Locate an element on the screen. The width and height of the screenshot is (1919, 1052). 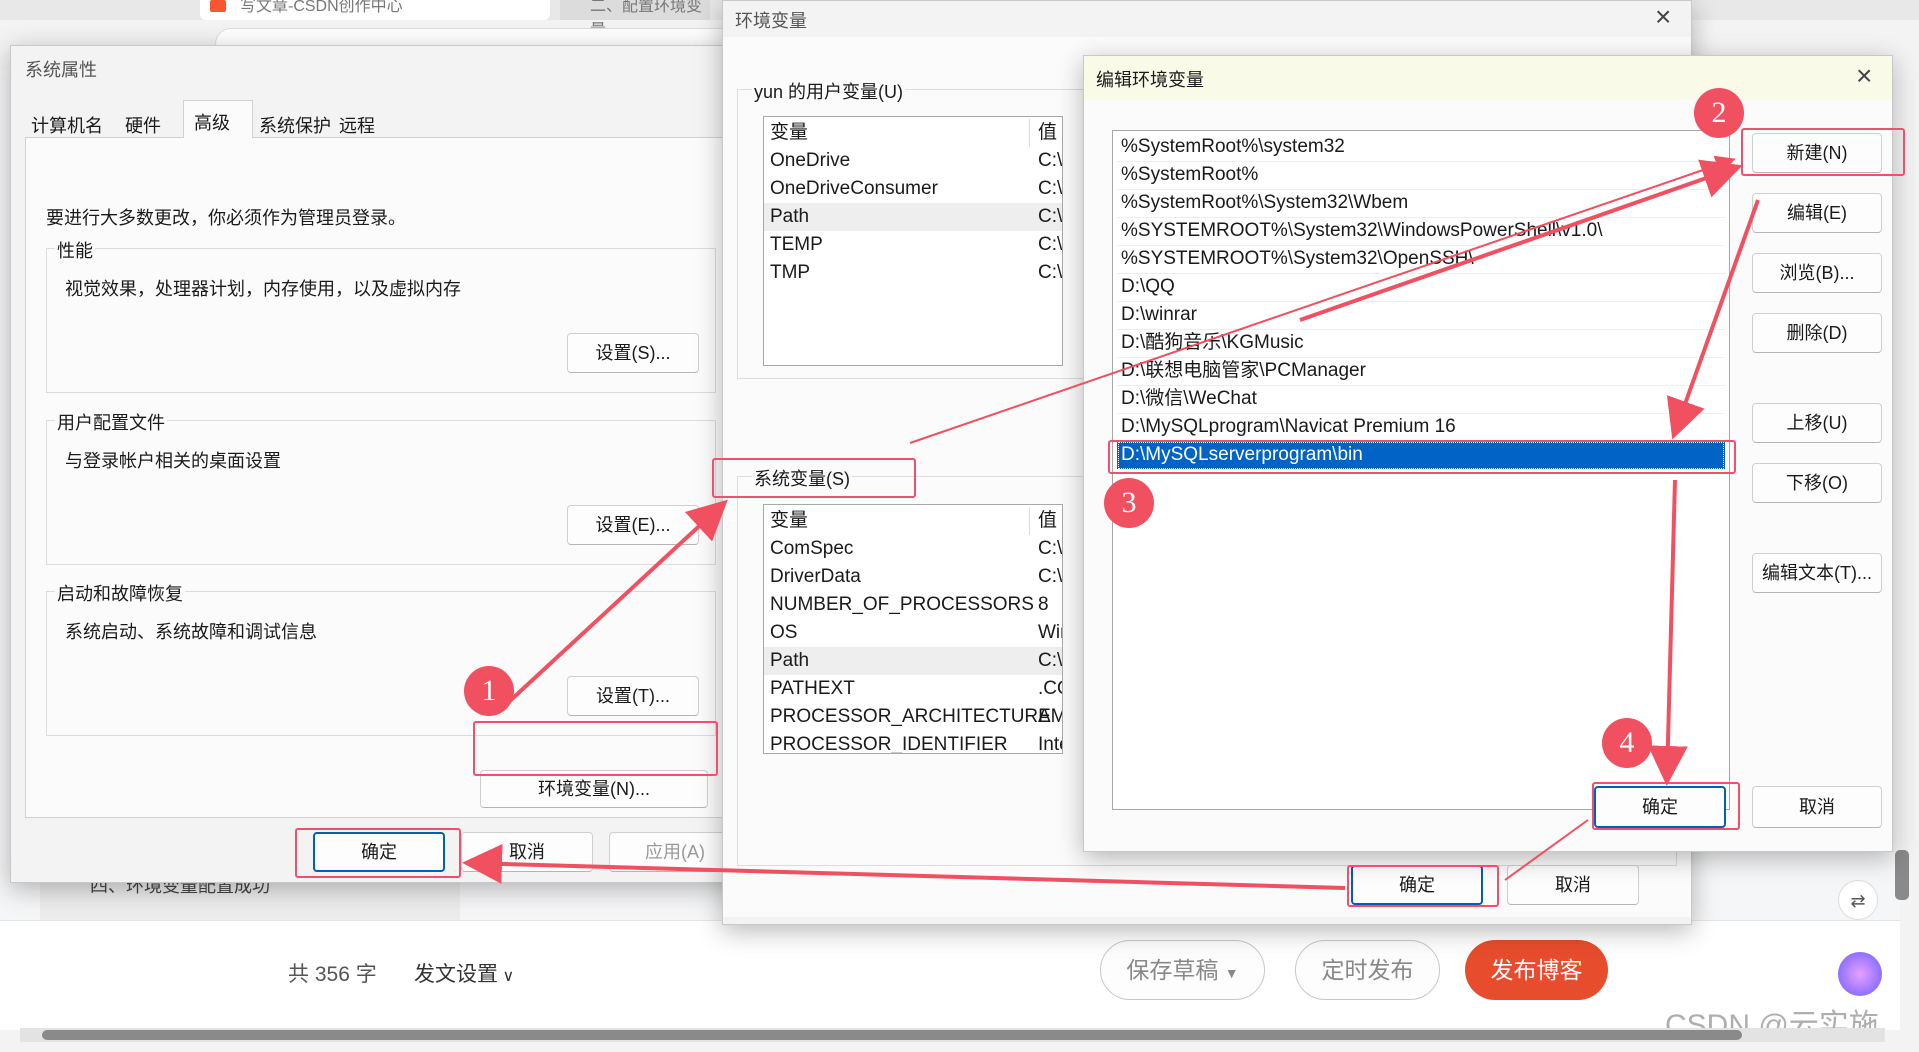
arrow-2b is located at coordinates (1521, 240).